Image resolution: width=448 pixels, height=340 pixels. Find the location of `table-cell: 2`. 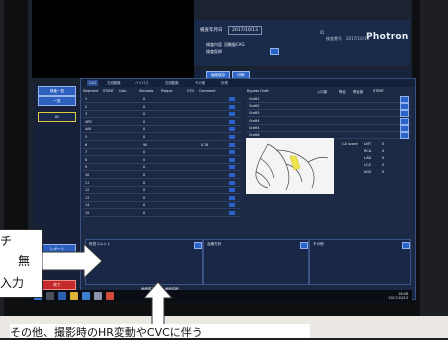

table-cell: 2 is located at coordinates (86, 106).